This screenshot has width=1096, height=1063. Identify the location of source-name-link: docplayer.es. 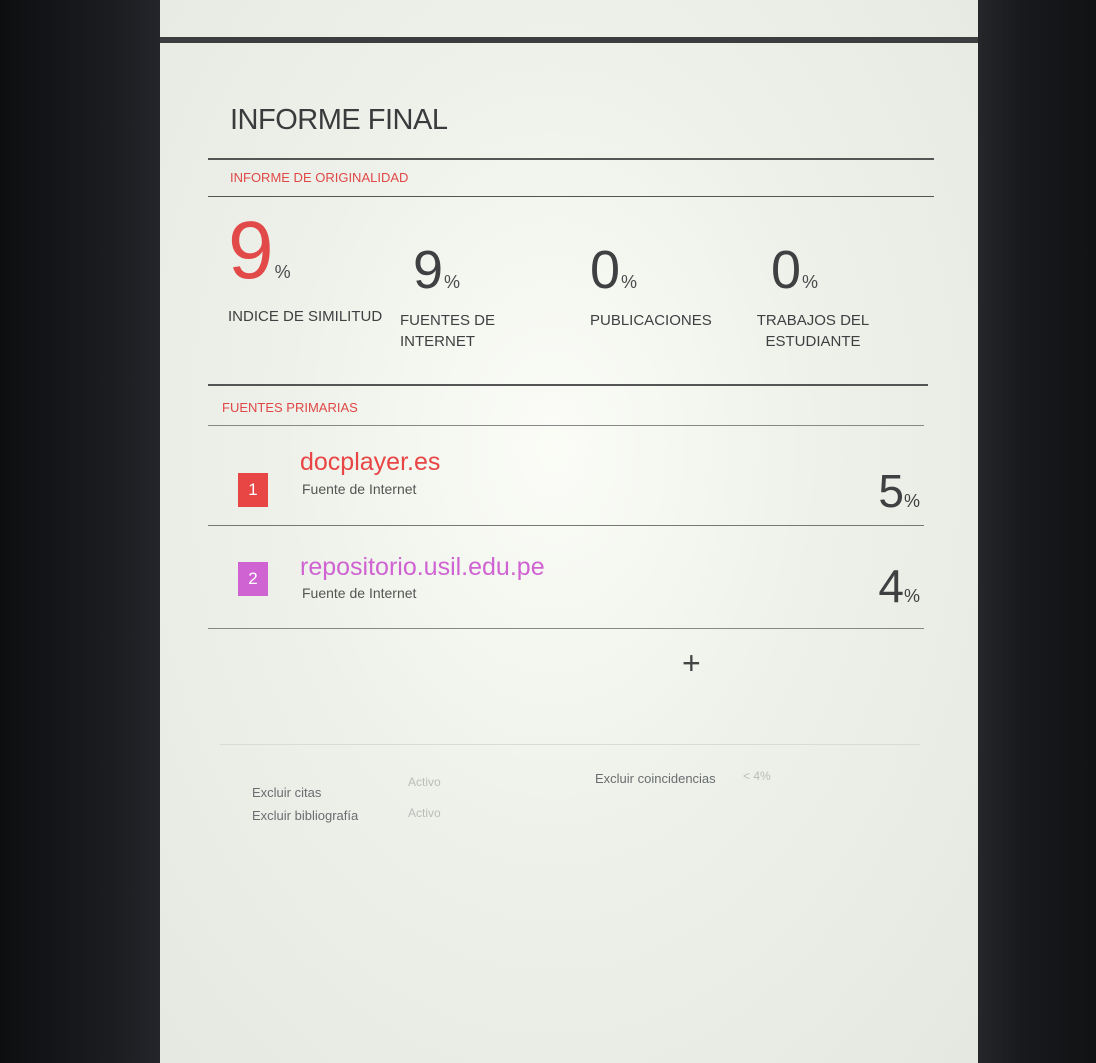
(370, 462).